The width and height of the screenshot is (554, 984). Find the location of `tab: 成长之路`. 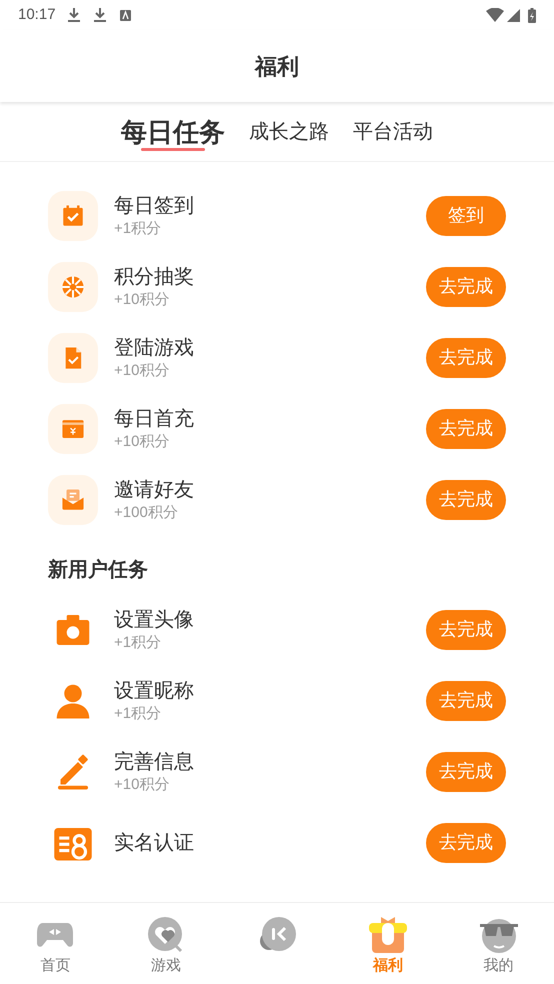

tab: 成长之路 is located at coordinates (289, 132).